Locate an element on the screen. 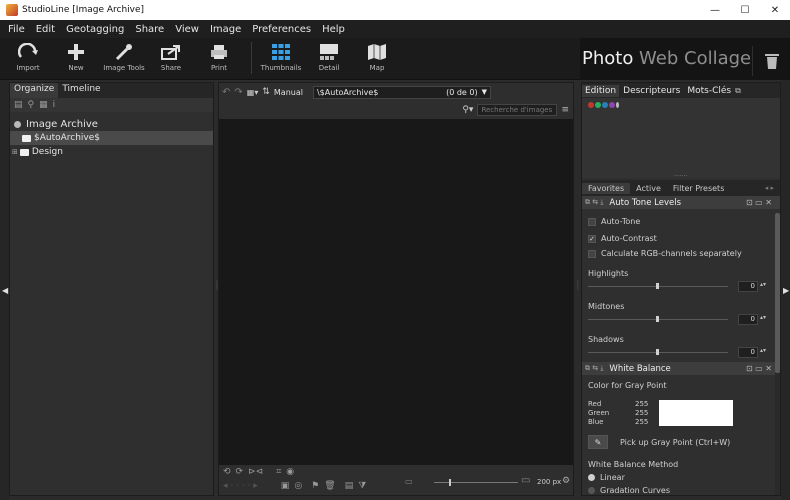  menu-preferences: Preferences is located at coordinates (281, 29).